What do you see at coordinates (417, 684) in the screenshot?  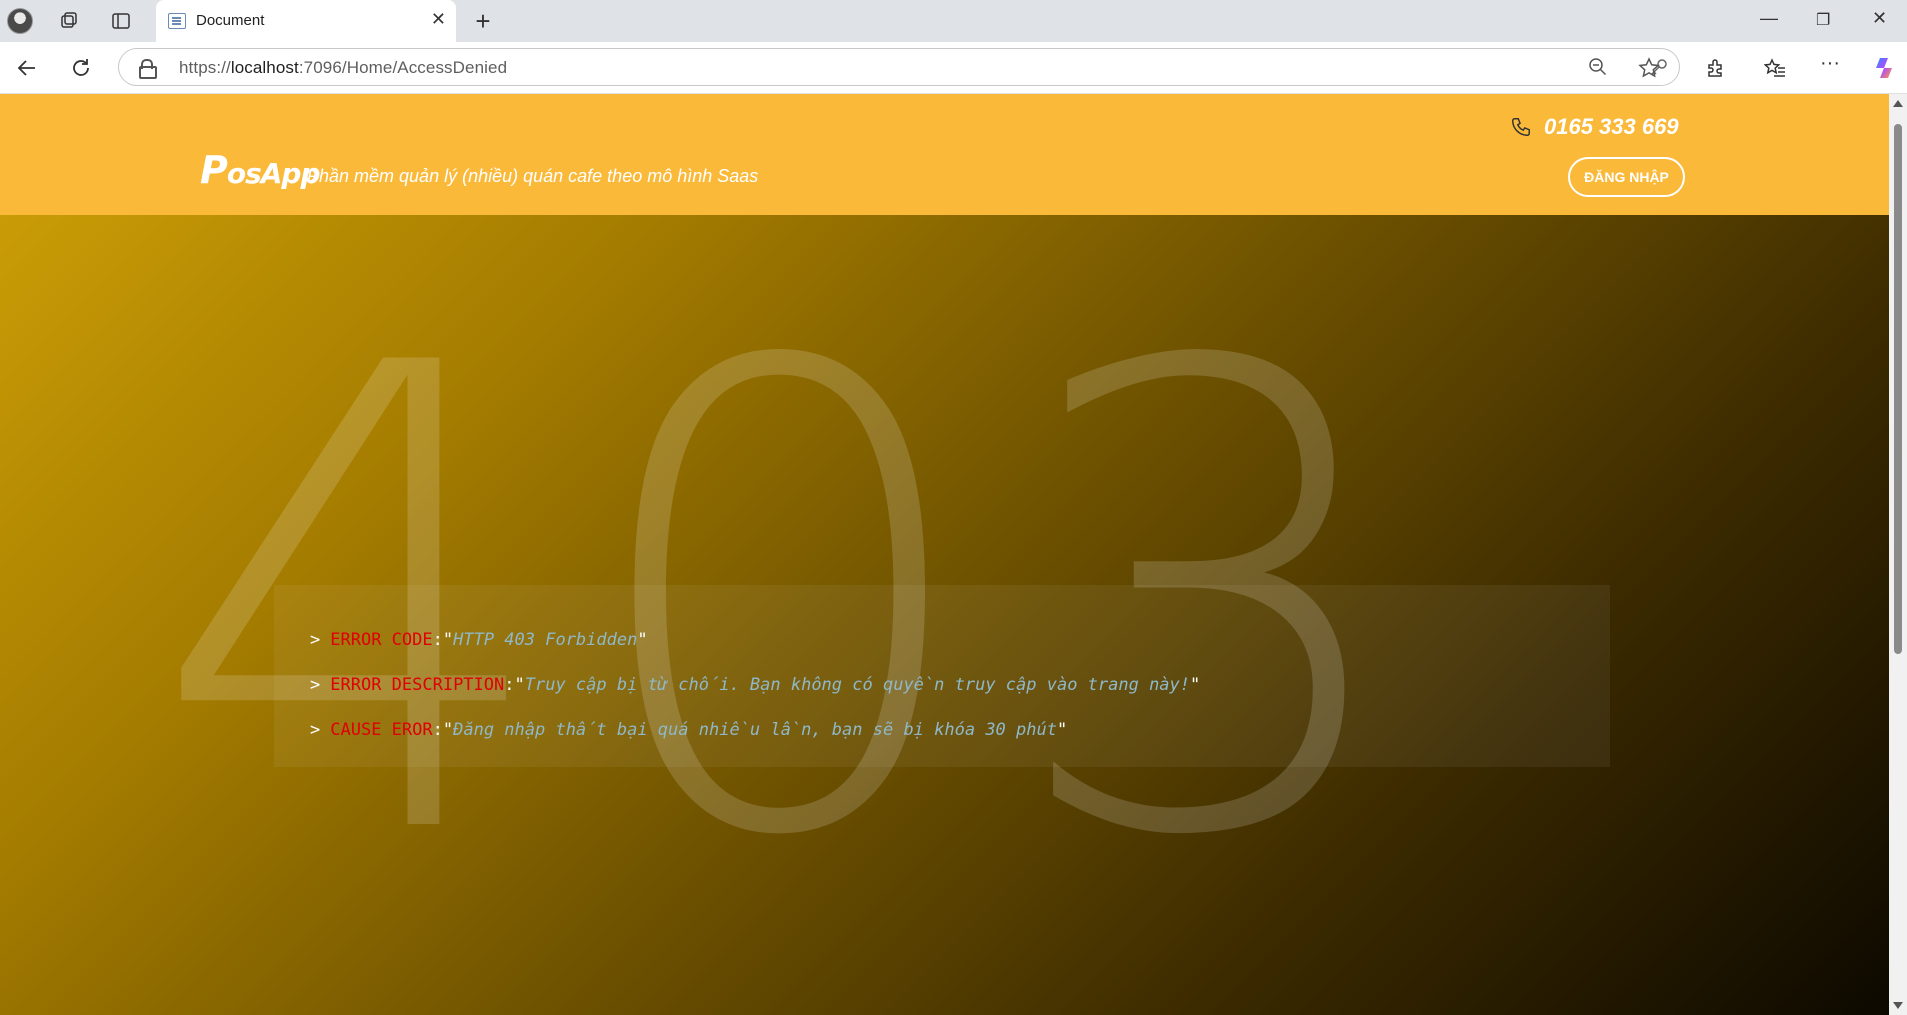 I see `error-description-key: ERROR DESCRIPTION` at bounding box center [417, 684].